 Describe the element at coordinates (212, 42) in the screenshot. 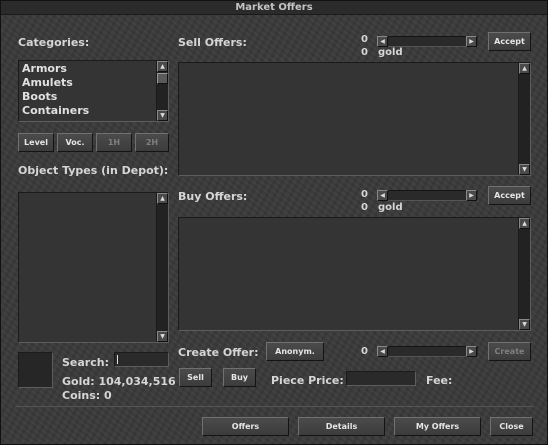

I see `sell-offers-label: Sell Offers:` at that location.